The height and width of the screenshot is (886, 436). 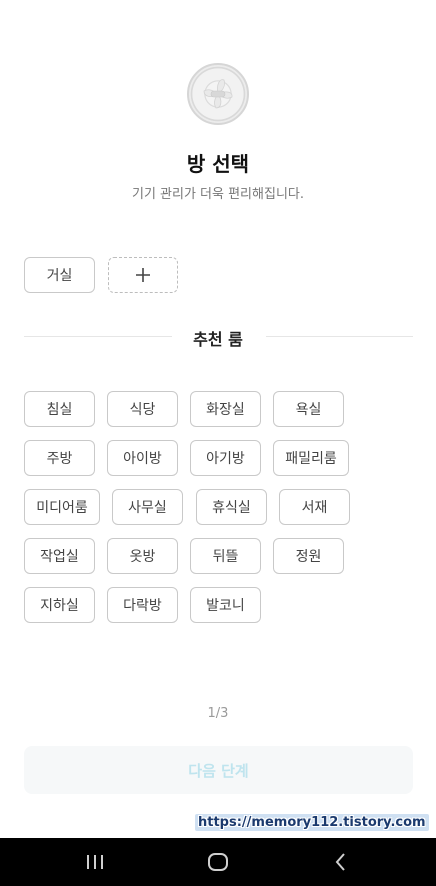 What do you see at coordinates (62, 507) in the screenshot?
I see `room-chip-media-room: 미디어룸` at bounding box center [62, 507].